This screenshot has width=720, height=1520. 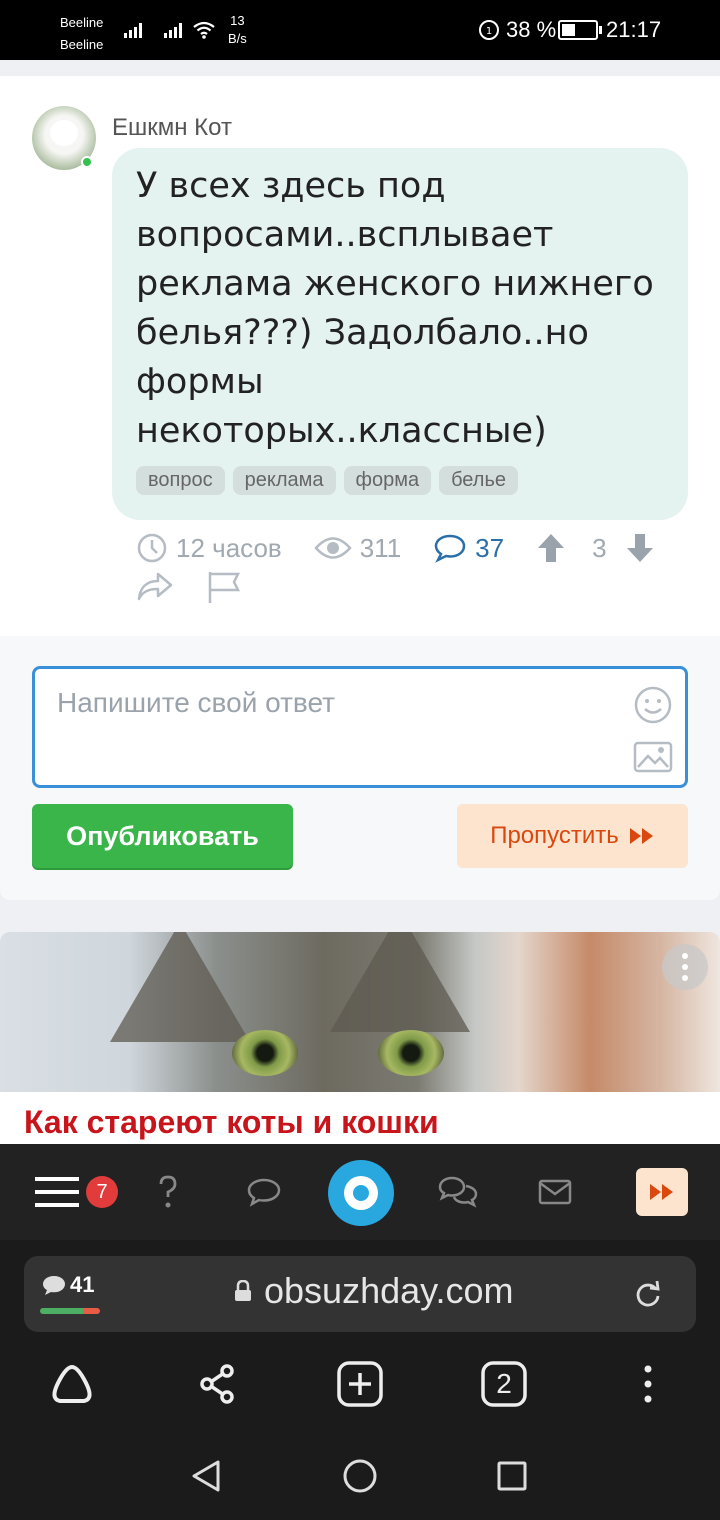 I want to click on reply-input: Напишите свой ответ, so click(x=360, y=727).